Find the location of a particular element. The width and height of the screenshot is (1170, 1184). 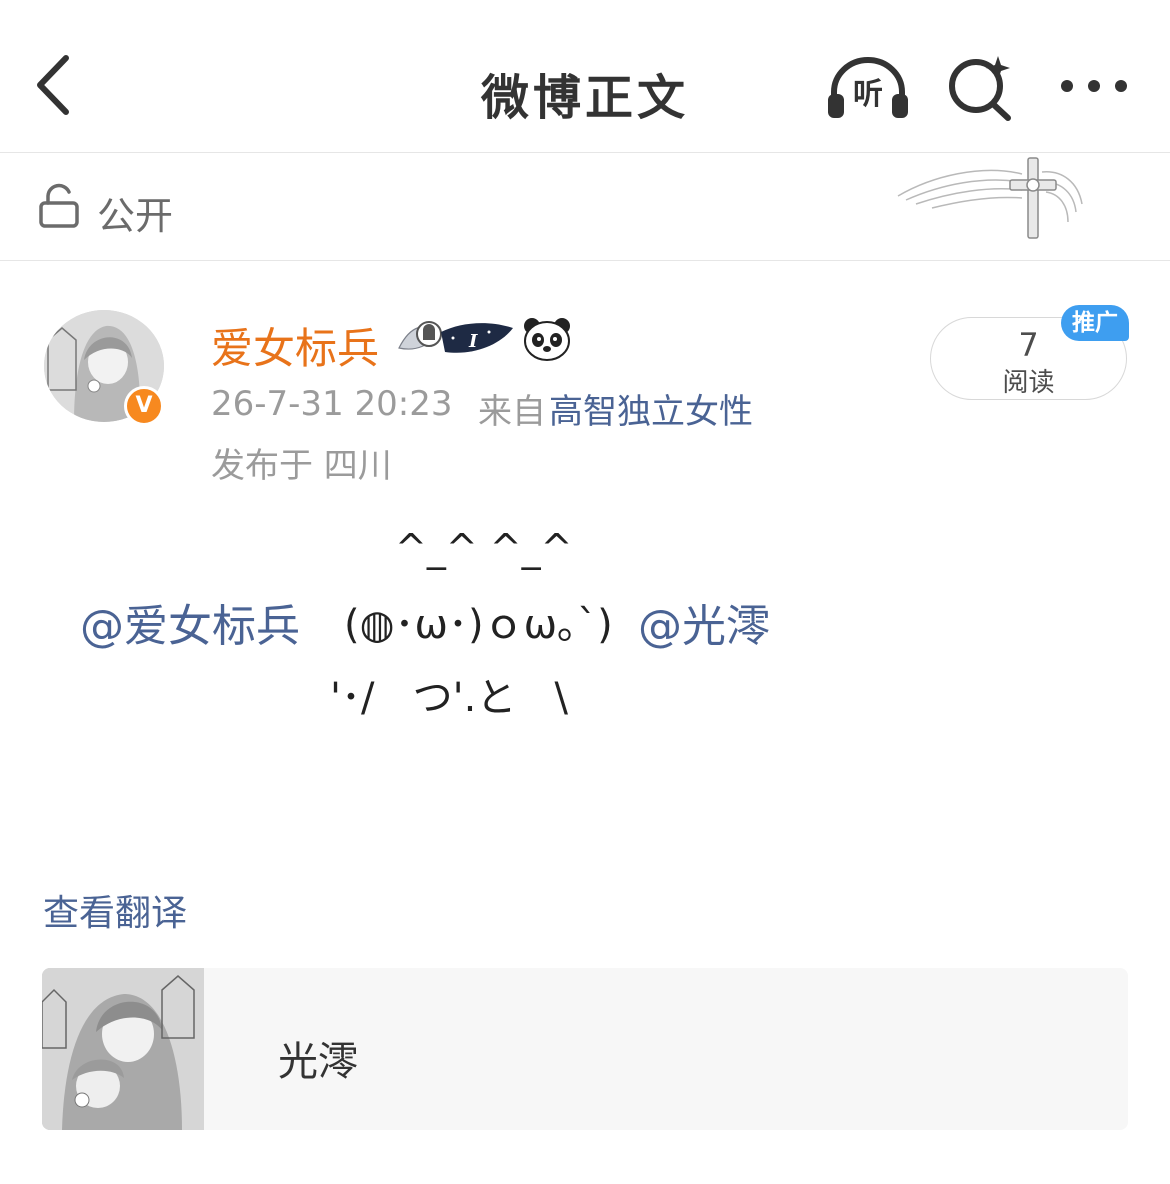

source-prefix: 来自 is located at coordinates (512, 412).